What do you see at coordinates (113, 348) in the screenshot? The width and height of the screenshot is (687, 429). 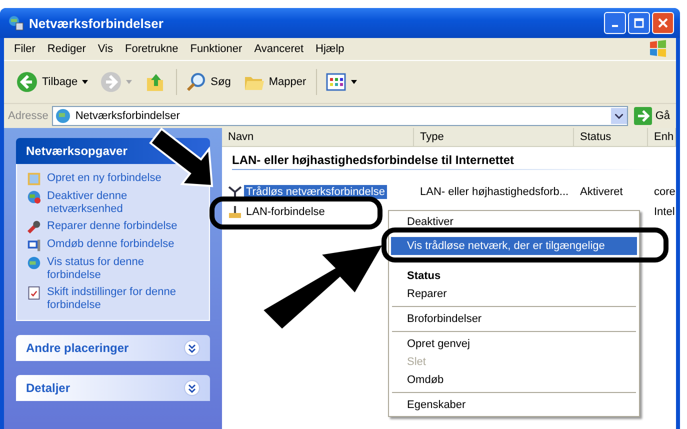 I see `panel-header: Andre placeringer` at bounding box center [113, 348].